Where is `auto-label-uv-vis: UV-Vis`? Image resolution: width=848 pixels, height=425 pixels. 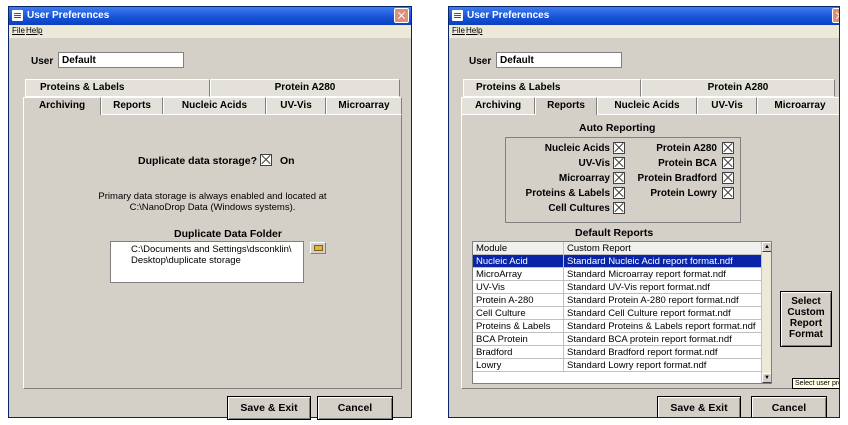 auto-label-uv-vis: UV-Vis is located at coordinates (594, 163).